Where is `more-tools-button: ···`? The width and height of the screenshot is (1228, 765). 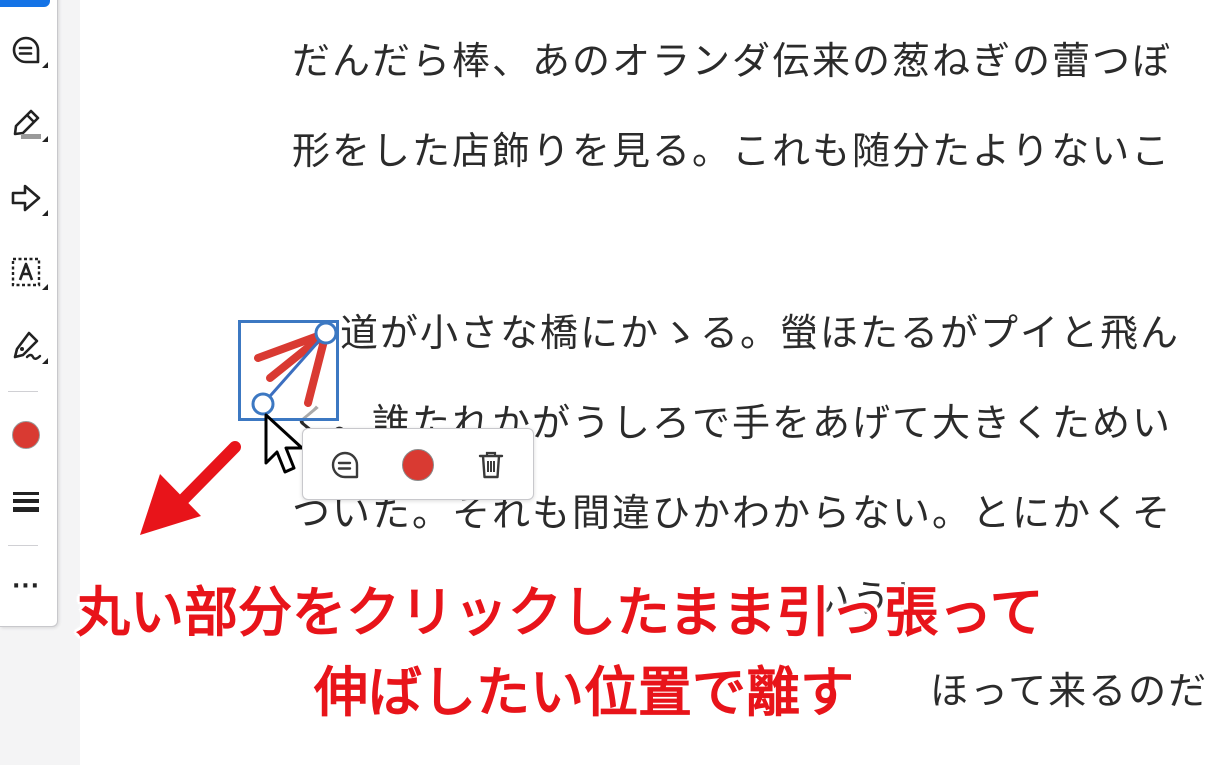
more-tools-button: ··· is located at coordinates (26, 592).